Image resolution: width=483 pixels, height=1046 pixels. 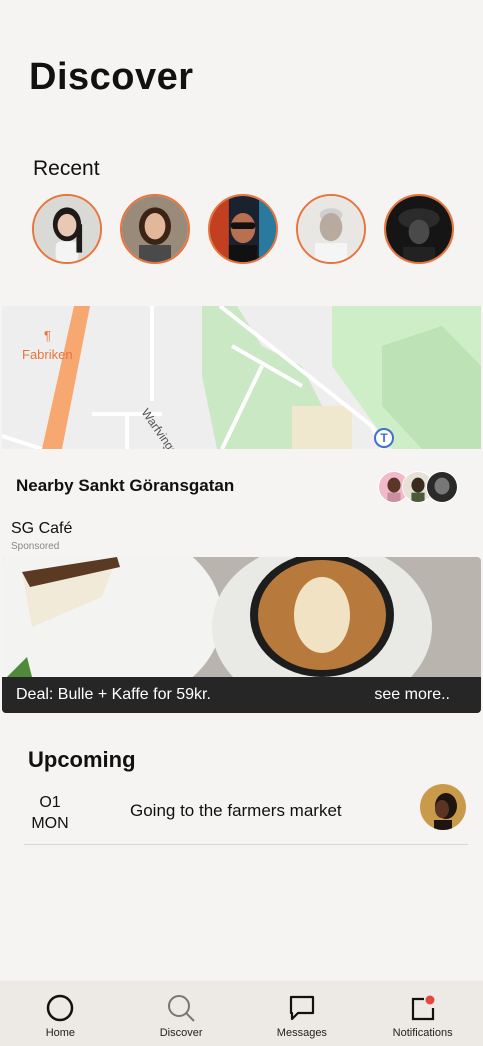 What do you see at coordinates (35, 546) in the screenshot?
I see `sponsored-label: Sponsored` at bounding box center [35, 546].